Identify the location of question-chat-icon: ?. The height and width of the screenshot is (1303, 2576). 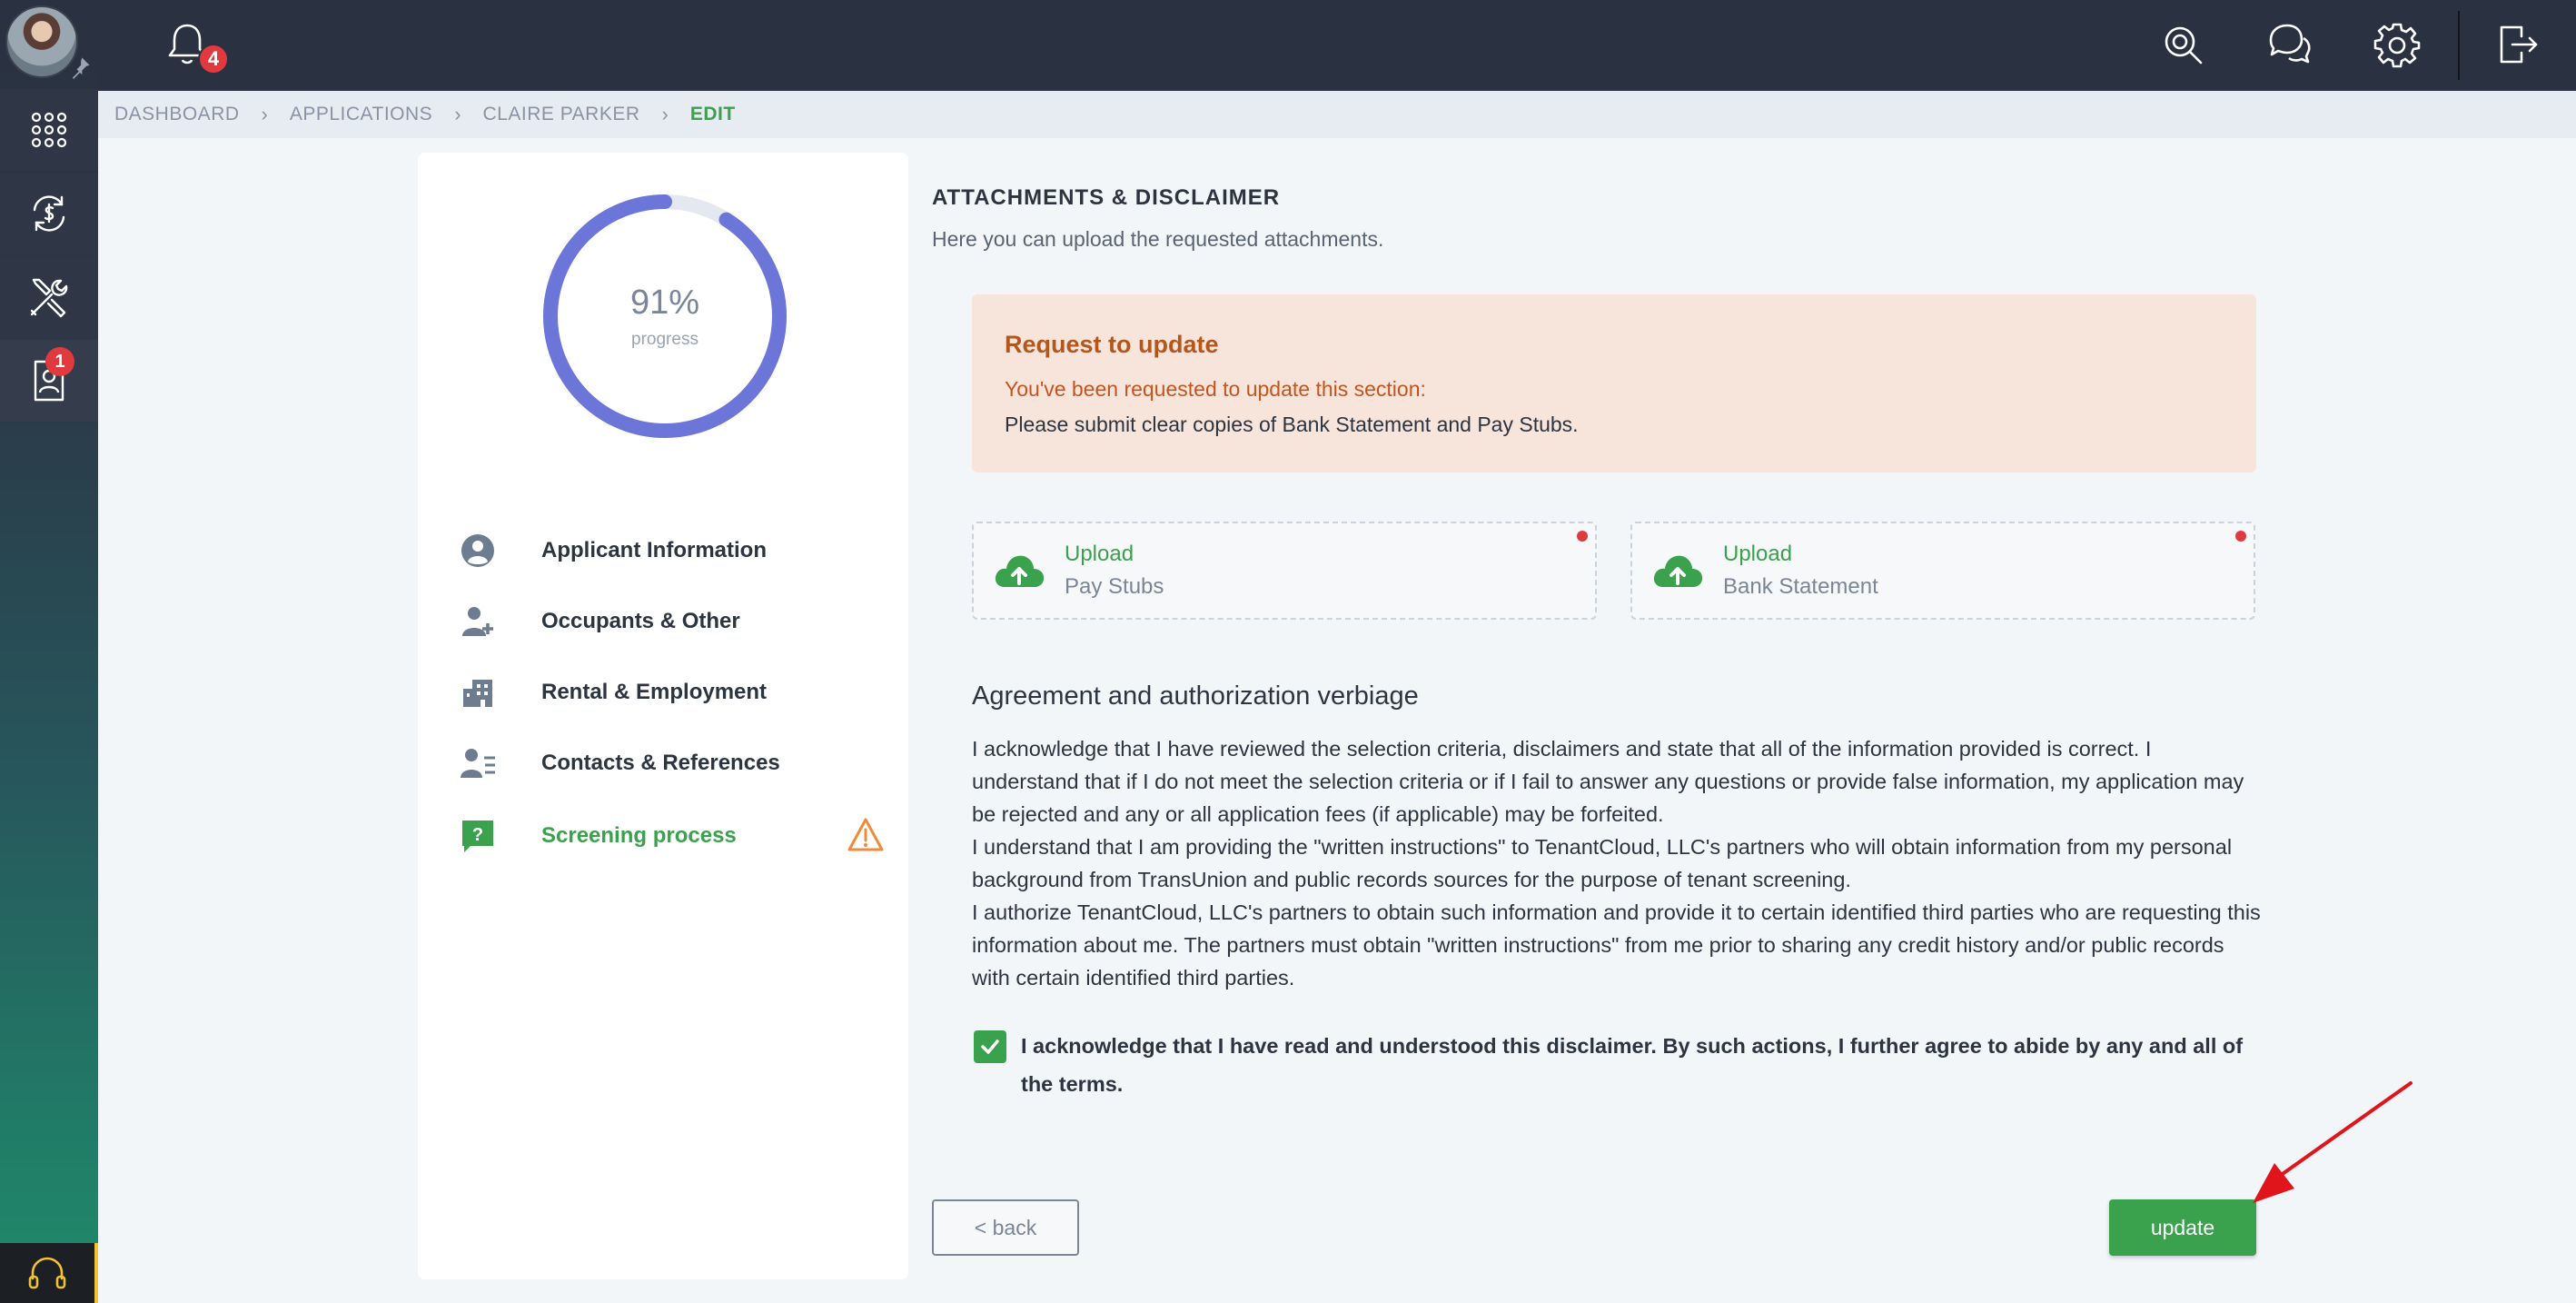
(478, 836).